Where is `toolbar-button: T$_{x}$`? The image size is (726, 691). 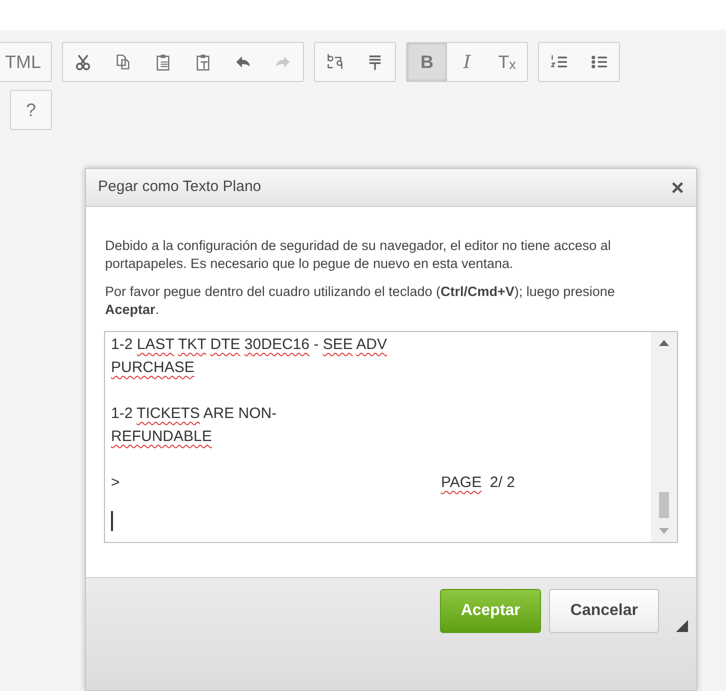 toolbar-button: T$_{x}$ is located at coordinates (507, 62).